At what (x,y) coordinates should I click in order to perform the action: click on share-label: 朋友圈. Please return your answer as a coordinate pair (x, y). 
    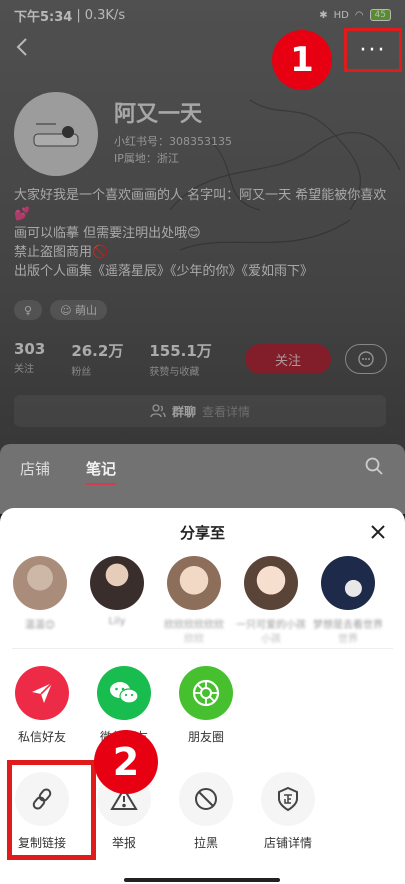
    Looking at the image, I should click on (205, 737).